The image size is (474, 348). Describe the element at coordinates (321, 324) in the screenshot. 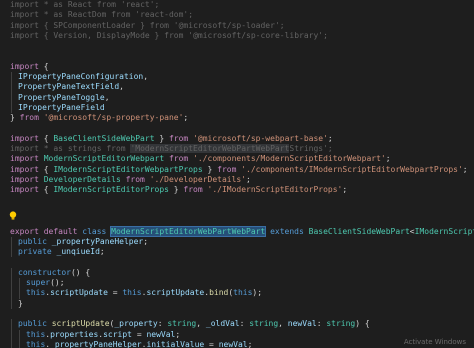

I see `code-token: :` at that location.